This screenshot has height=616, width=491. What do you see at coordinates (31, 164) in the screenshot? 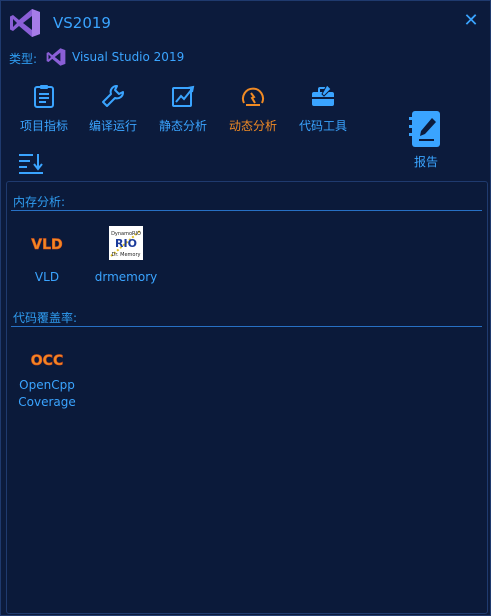
I see `sort-icon` at bounding box center [31, 164].